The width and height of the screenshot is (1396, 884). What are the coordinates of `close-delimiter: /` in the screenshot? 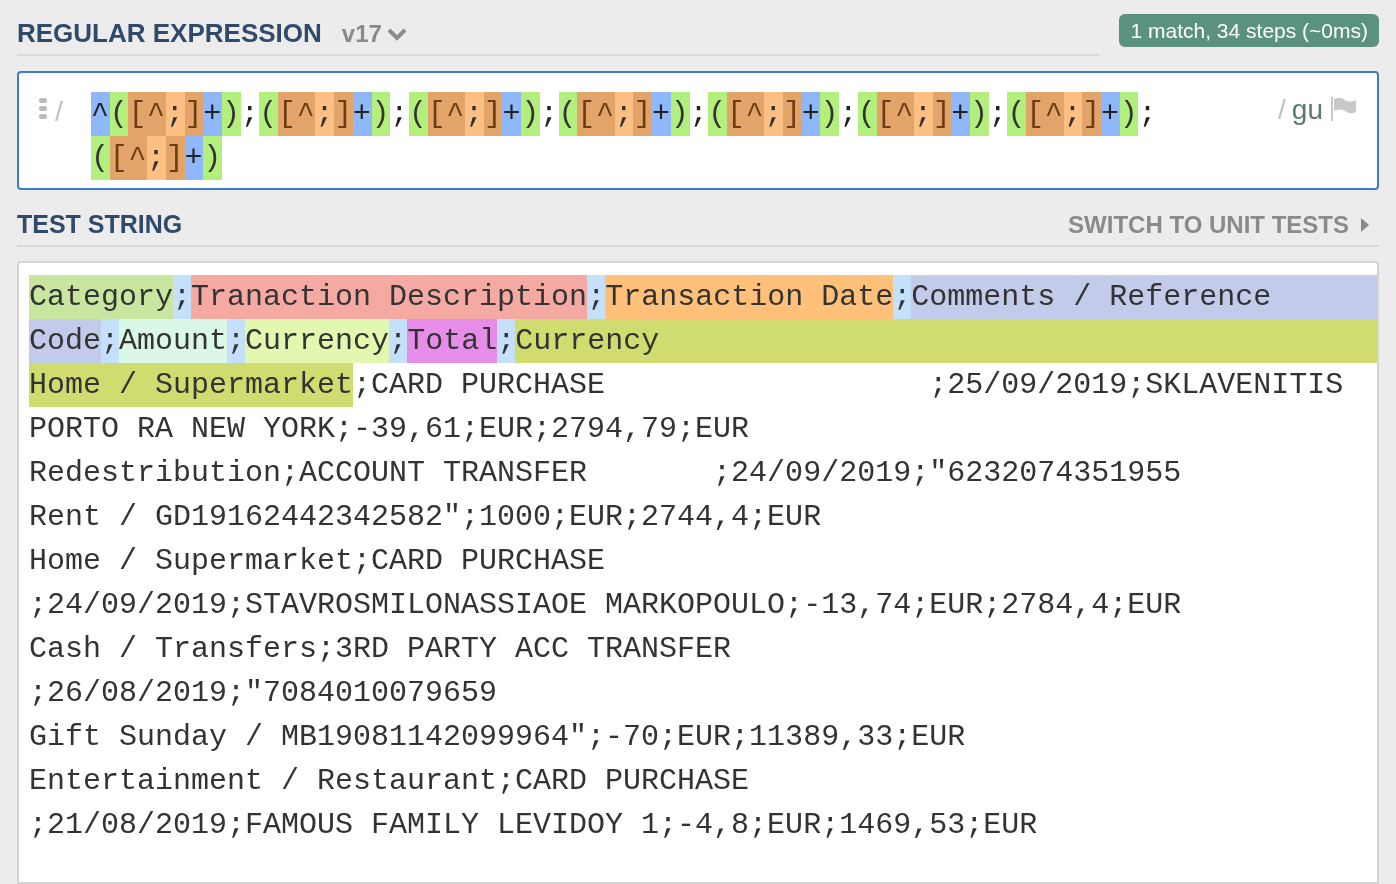 It's located at (1282, 110).